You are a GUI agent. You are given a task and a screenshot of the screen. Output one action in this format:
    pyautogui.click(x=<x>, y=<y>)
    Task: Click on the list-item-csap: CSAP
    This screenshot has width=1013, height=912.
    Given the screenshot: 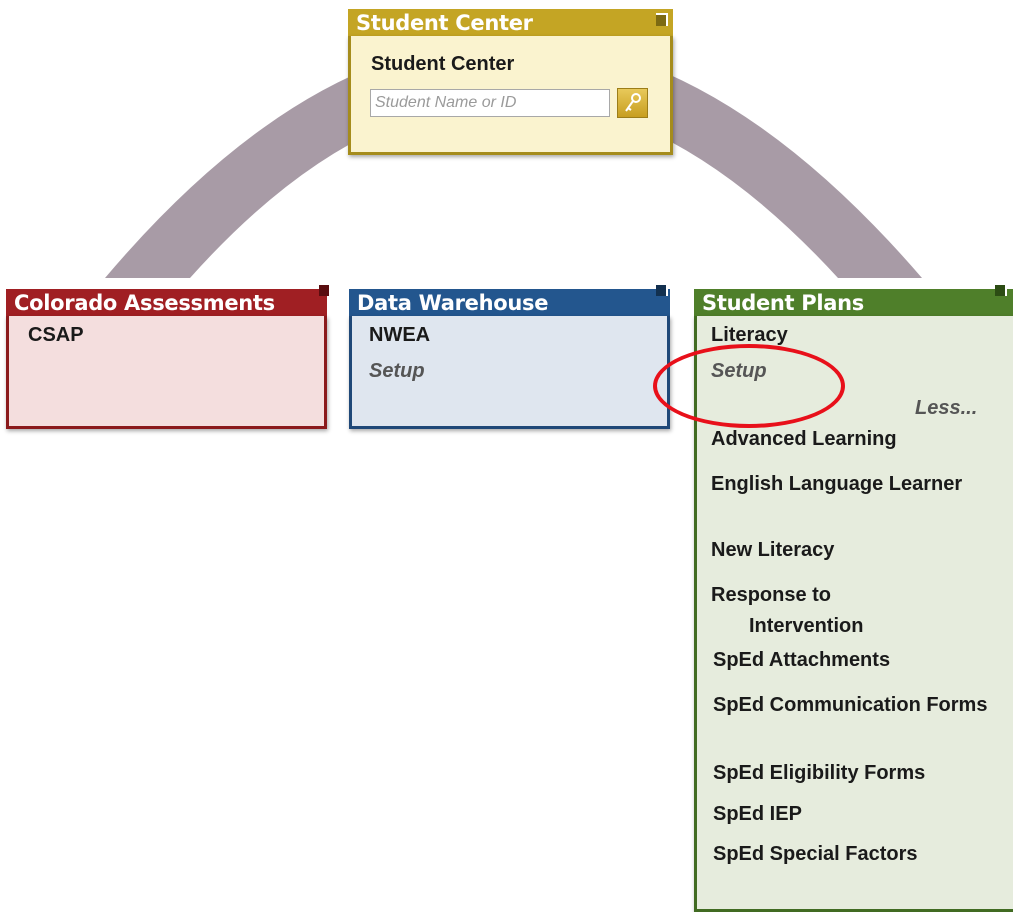 What is the action you would take?
    pyautogui.click(x=56, y=335)
    